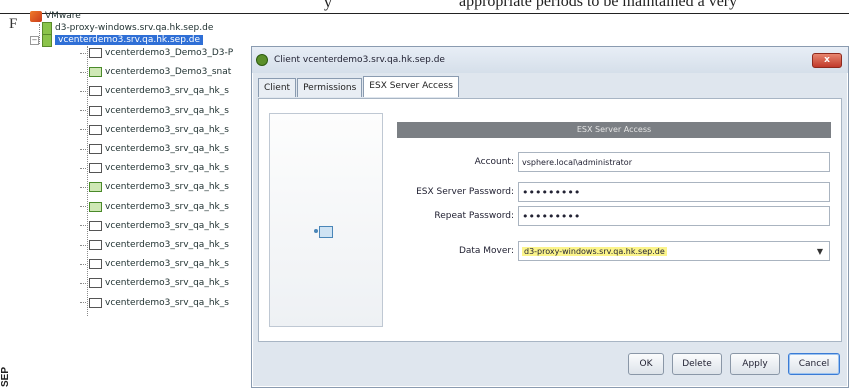 Image resolution: width=849 pixels, height=388 pixels. What do you see at coordinates (674, 251) in the screenshot?
I see `data-mover-select: d3-proxy-windows.srv.qa.hk.sep.de ▼` at bounding box center [674, 251].